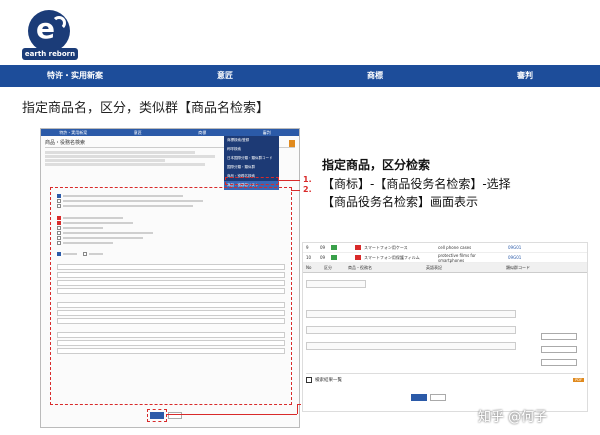 Image resolution: width=600 pixels, height=435 pixels. I want to click on callout-number-1: 1., so click(307, 179).